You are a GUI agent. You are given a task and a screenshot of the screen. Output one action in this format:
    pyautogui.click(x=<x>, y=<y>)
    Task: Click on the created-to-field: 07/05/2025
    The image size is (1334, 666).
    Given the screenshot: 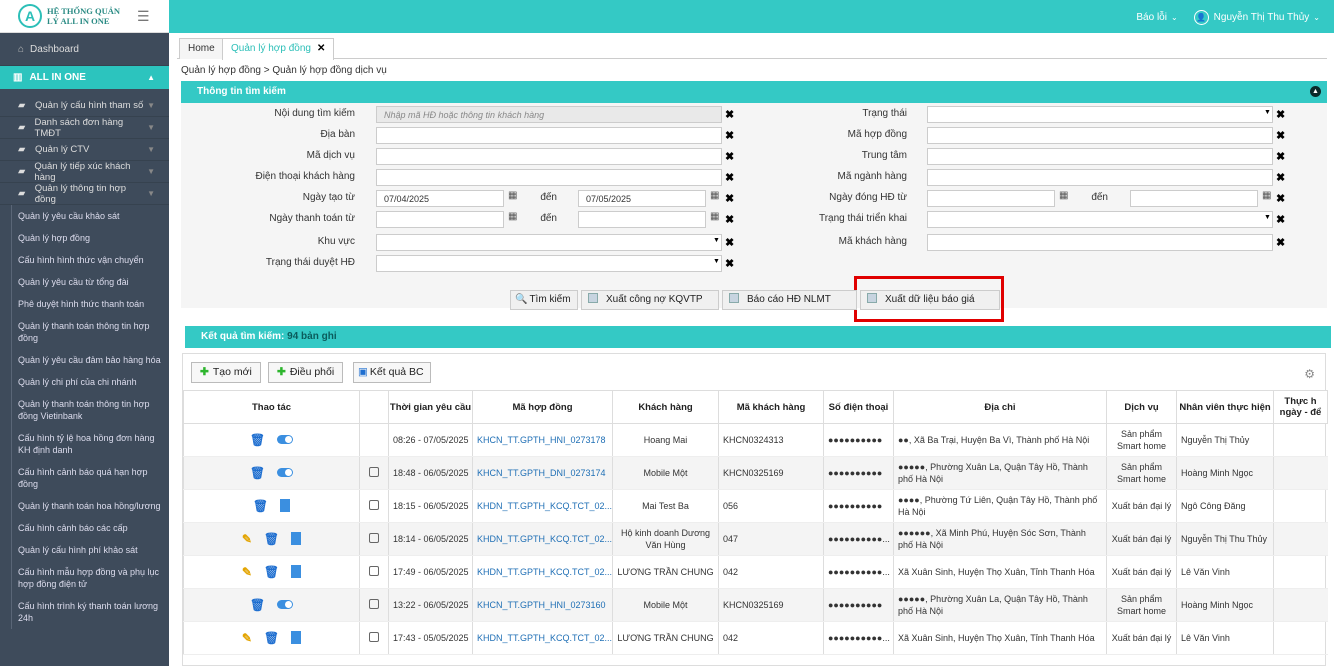 What is the action you would take?
    pyautogui.click(x=642, y=198)
    